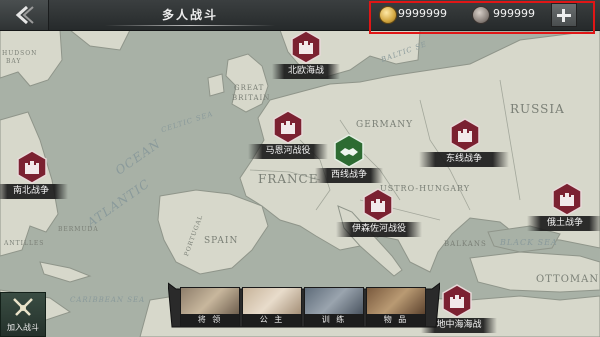  Describe the element at coordinates (24, 243) in the screenshot. I see `label-antilles: ANTILLES` at that location.